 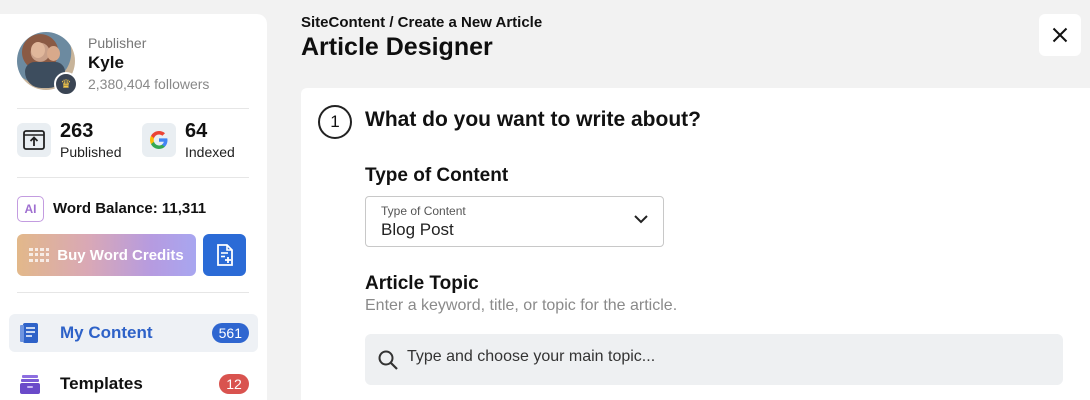 I want to click on step-question: What do you want to write about?, so click(x=533, y=119).